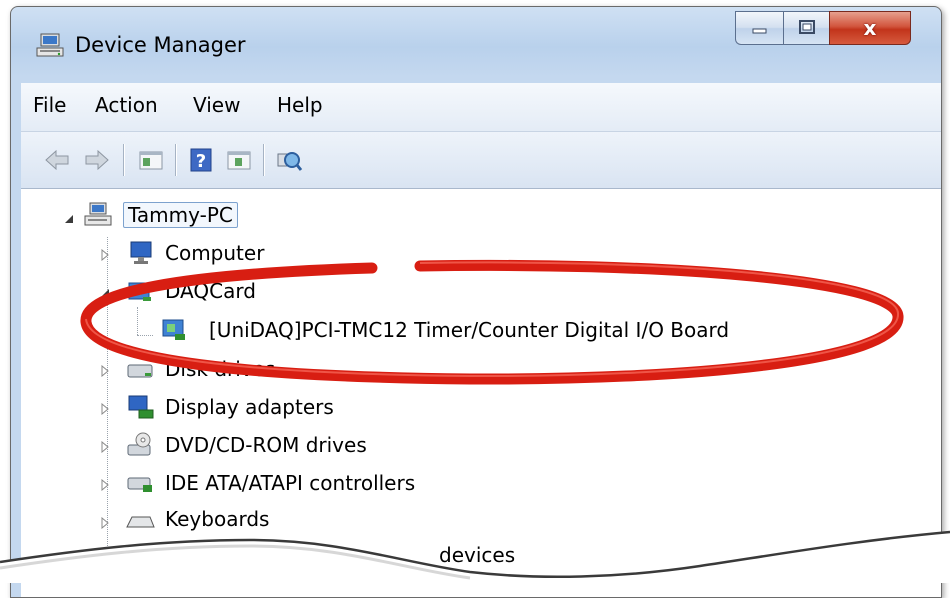 The image size is (950, 598). I want to click on tree-item-display-adapters: Display adapters, so click(249, 407).